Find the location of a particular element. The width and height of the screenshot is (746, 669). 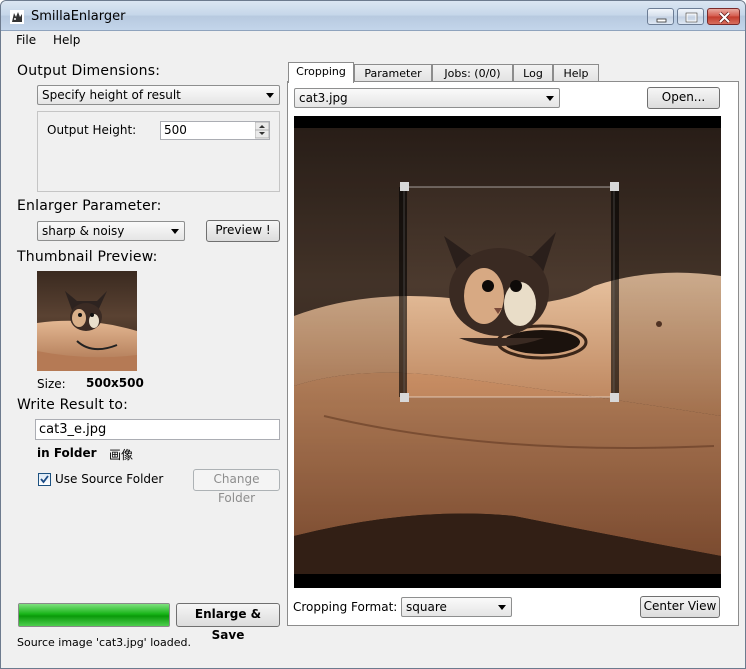

enlarge-save-button: Enlarge & Save is located at coordinates (228, 622).